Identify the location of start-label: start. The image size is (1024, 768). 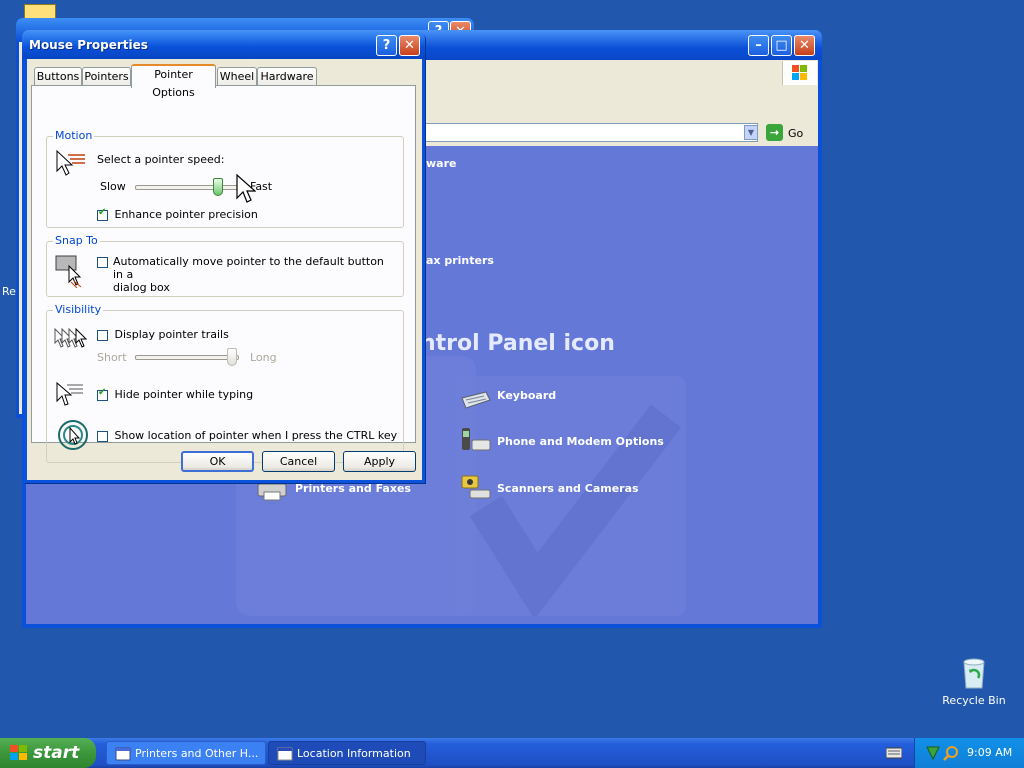
(56, 753).